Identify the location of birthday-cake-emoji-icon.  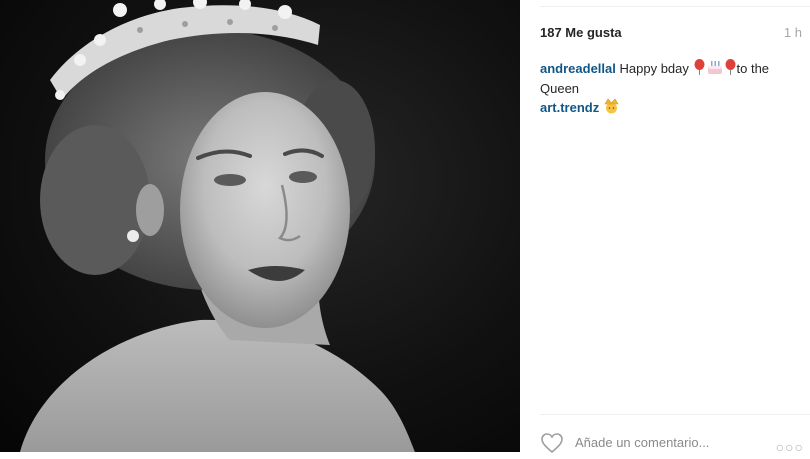
(715, 69).